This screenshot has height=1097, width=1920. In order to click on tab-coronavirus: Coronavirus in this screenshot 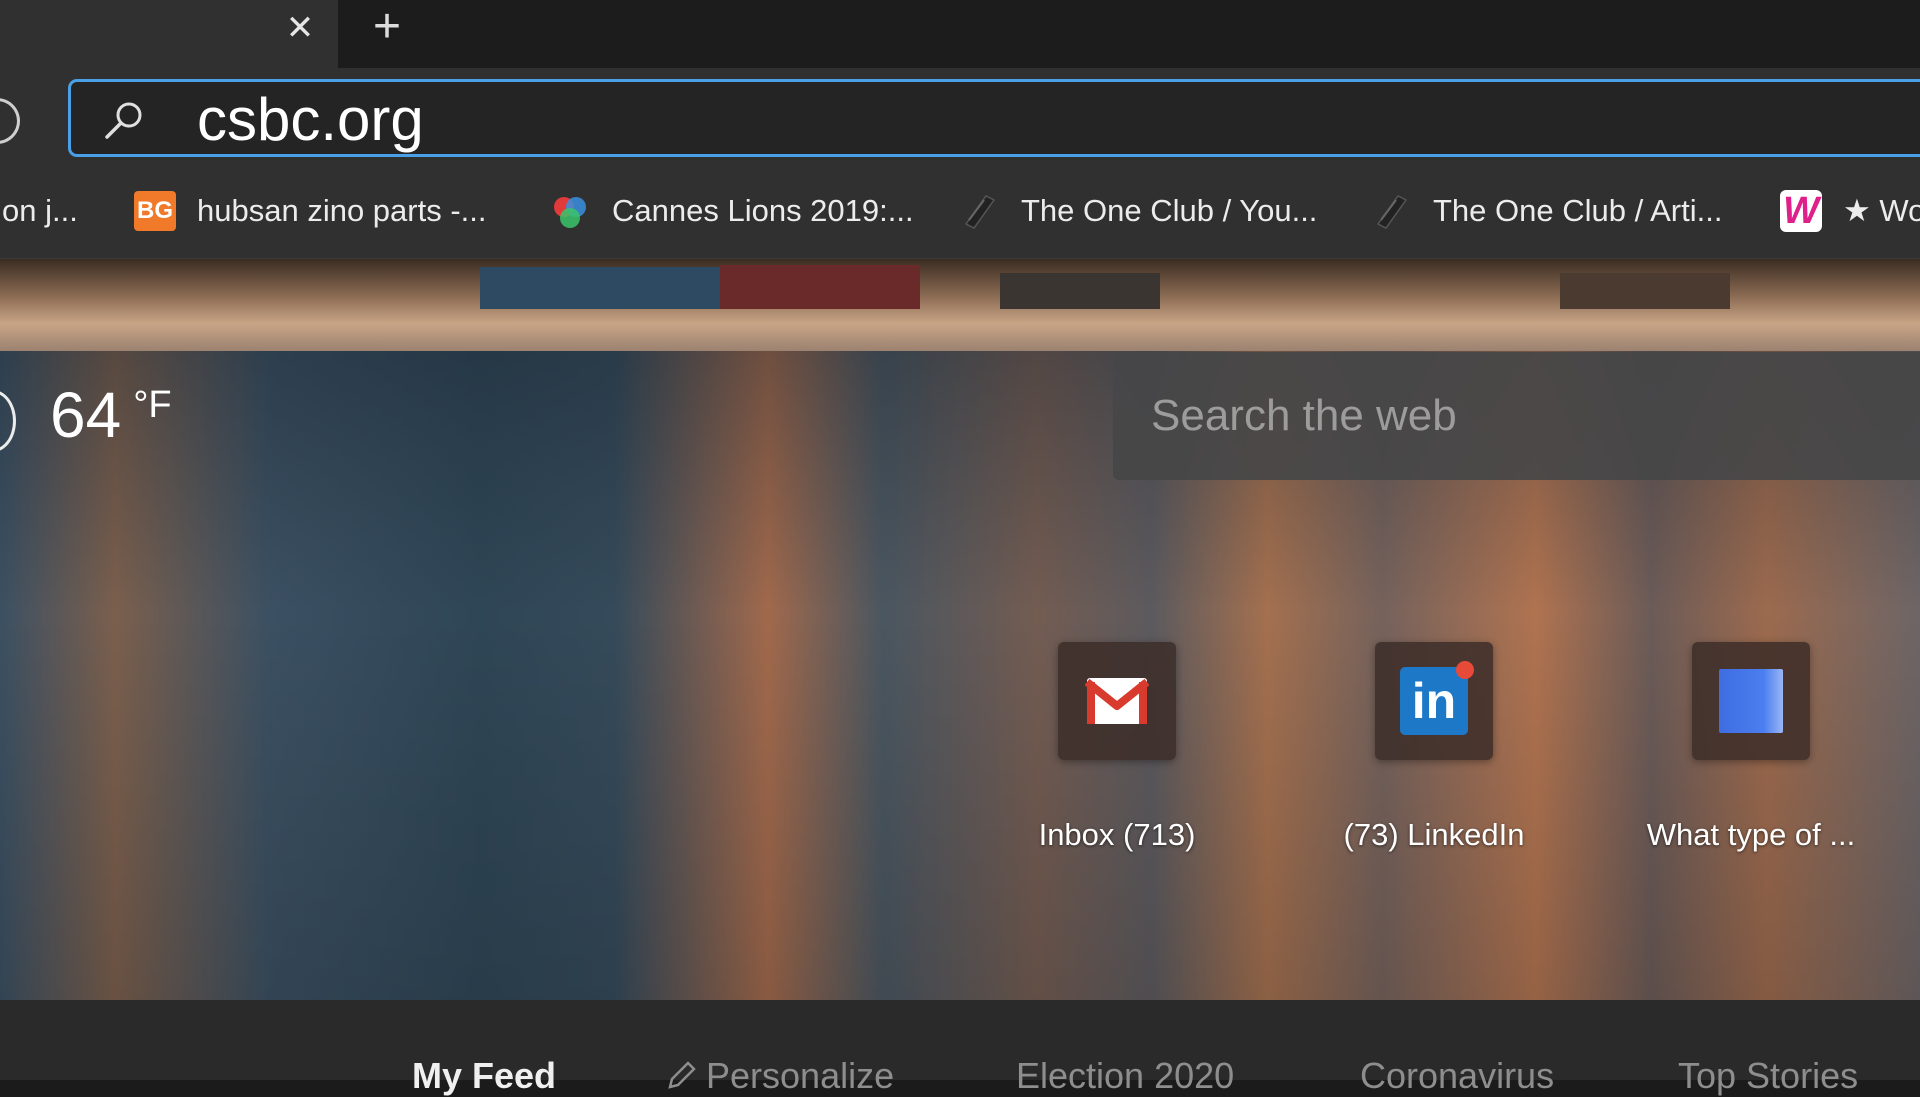, I will do `click(1457, 1076)`.